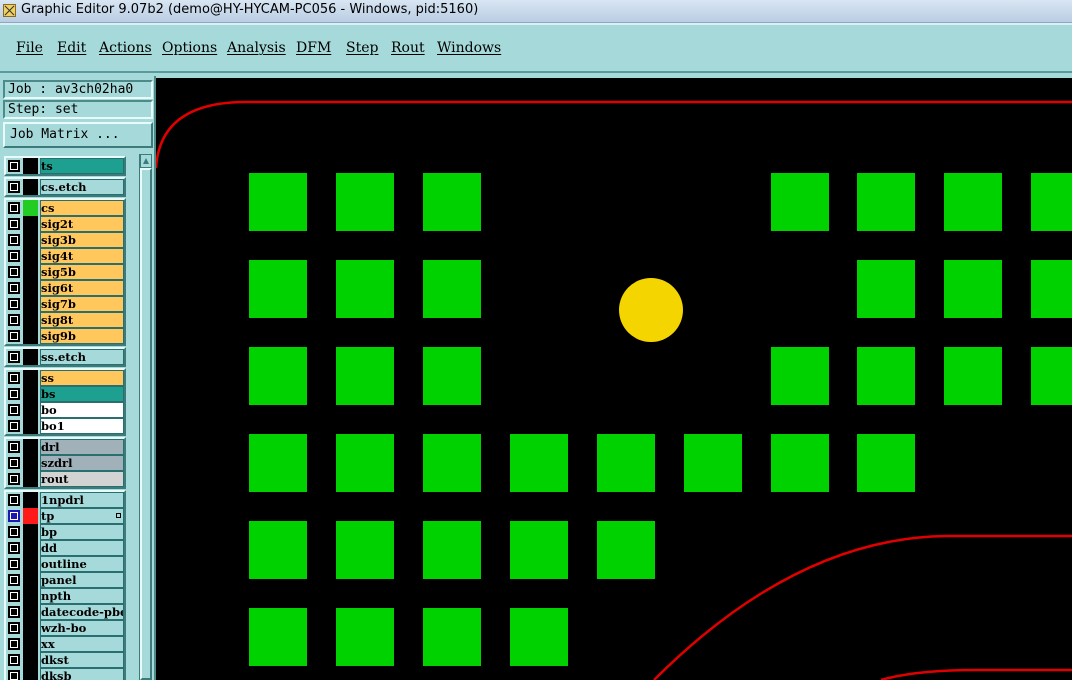 This screenshot has height=680, width=1072. I want to click on layer-row-ss: ss, so click(65, 378).